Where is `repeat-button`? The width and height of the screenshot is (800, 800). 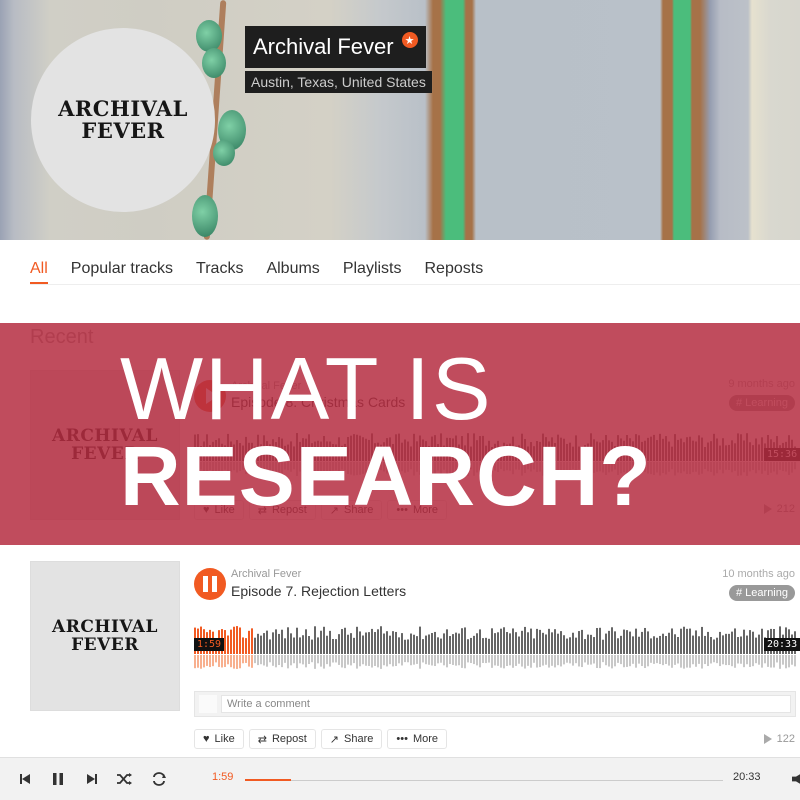 repeat-button is located at coordinates (159, 779).